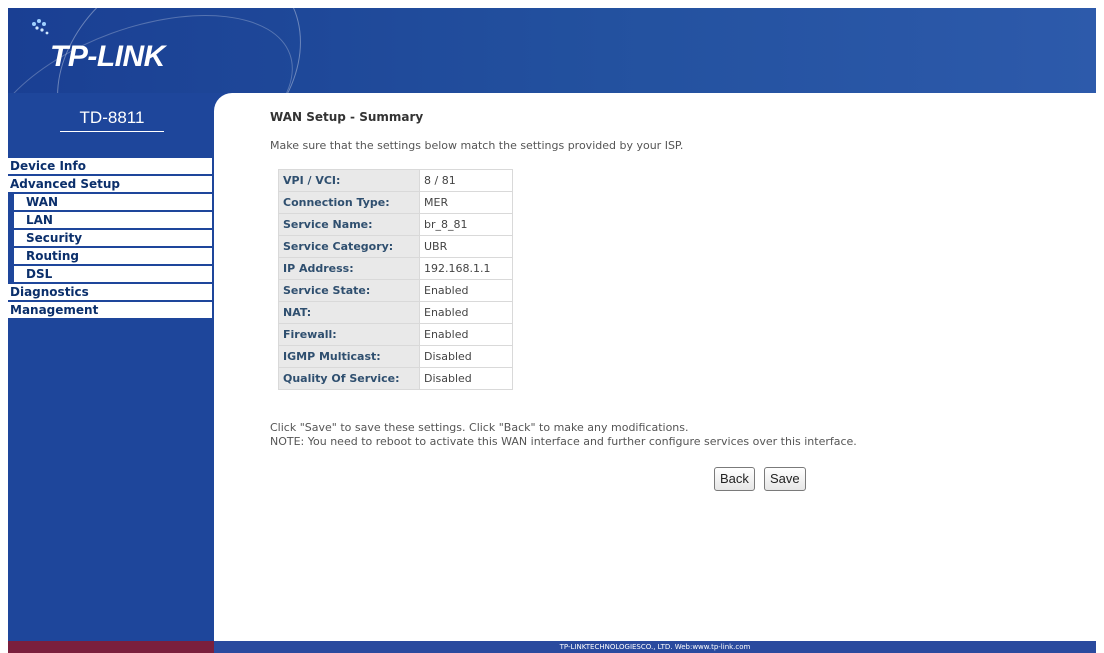 The image size is (1104, 653). I want to click on brand-logo-text: TP-LINK, so click(107, 56).